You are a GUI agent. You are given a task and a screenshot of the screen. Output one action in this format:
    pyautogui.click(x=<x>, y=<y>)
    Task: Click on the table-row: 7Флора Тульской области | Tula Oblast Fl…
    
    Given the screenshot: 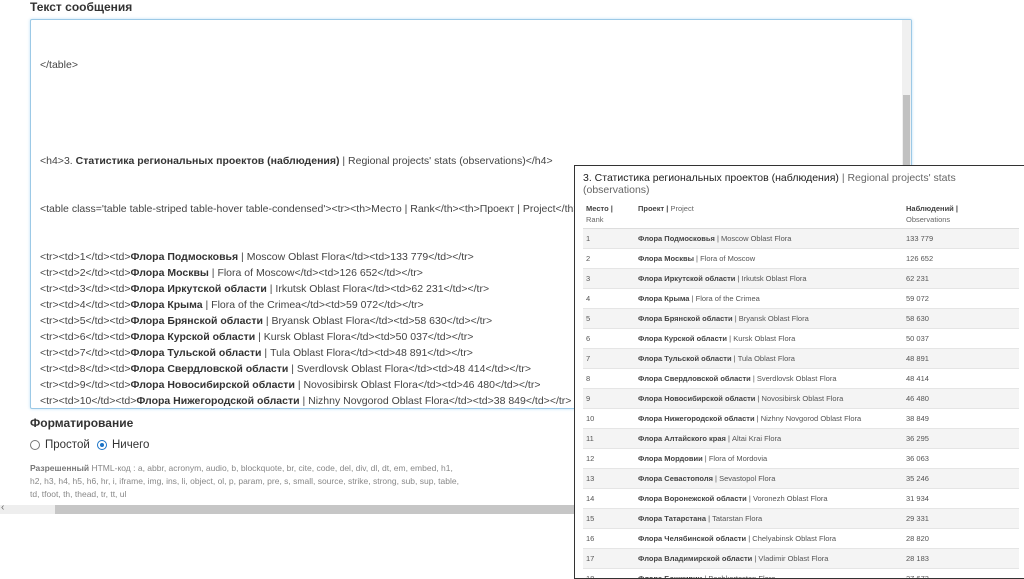 What is the action you would take?
    pyautogui.click(x=801, y=359)
    